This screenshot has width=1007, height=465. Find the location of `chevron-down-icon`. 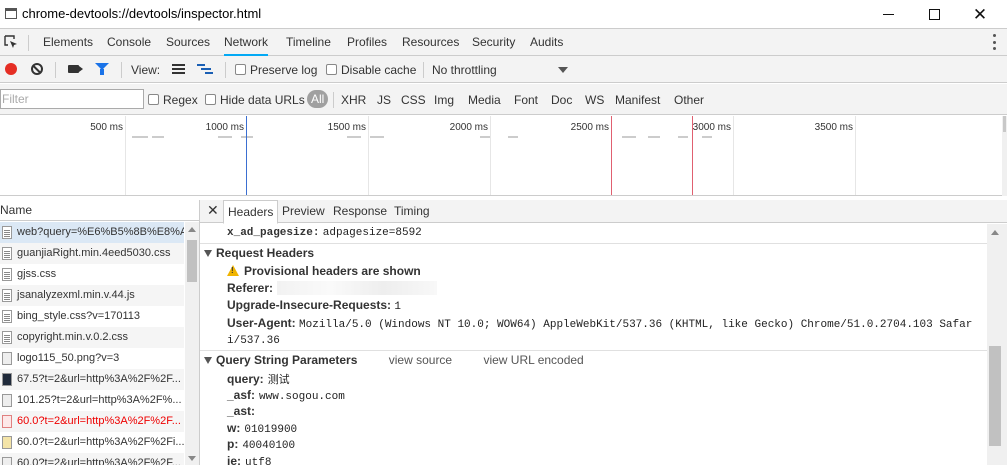

chevron-down-icon is located at coordinates (563, 70).